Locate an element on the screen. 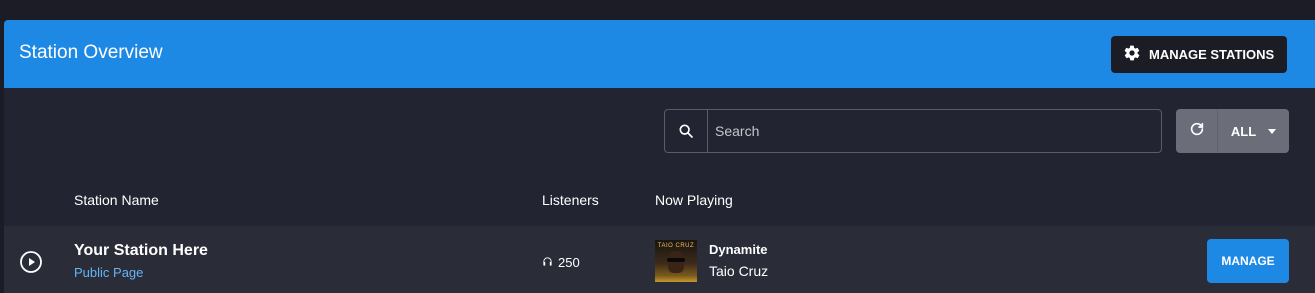 This screenshot has height=293, width=1315. album-art-glasses is located at coordinates (676, 260).